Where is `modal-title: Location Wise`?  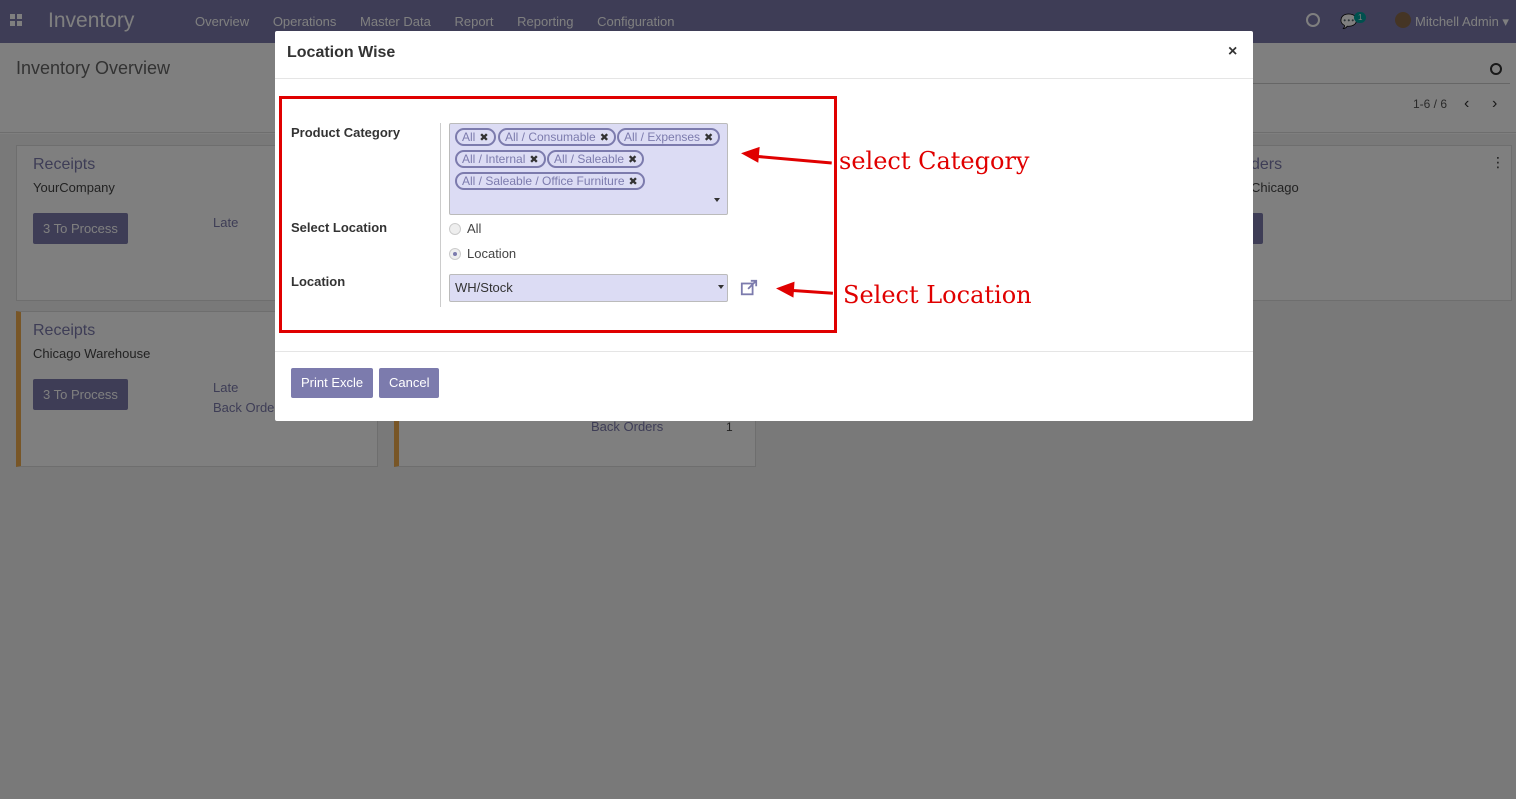 modal-title: Location Wise is located at coordinates (341, 52).